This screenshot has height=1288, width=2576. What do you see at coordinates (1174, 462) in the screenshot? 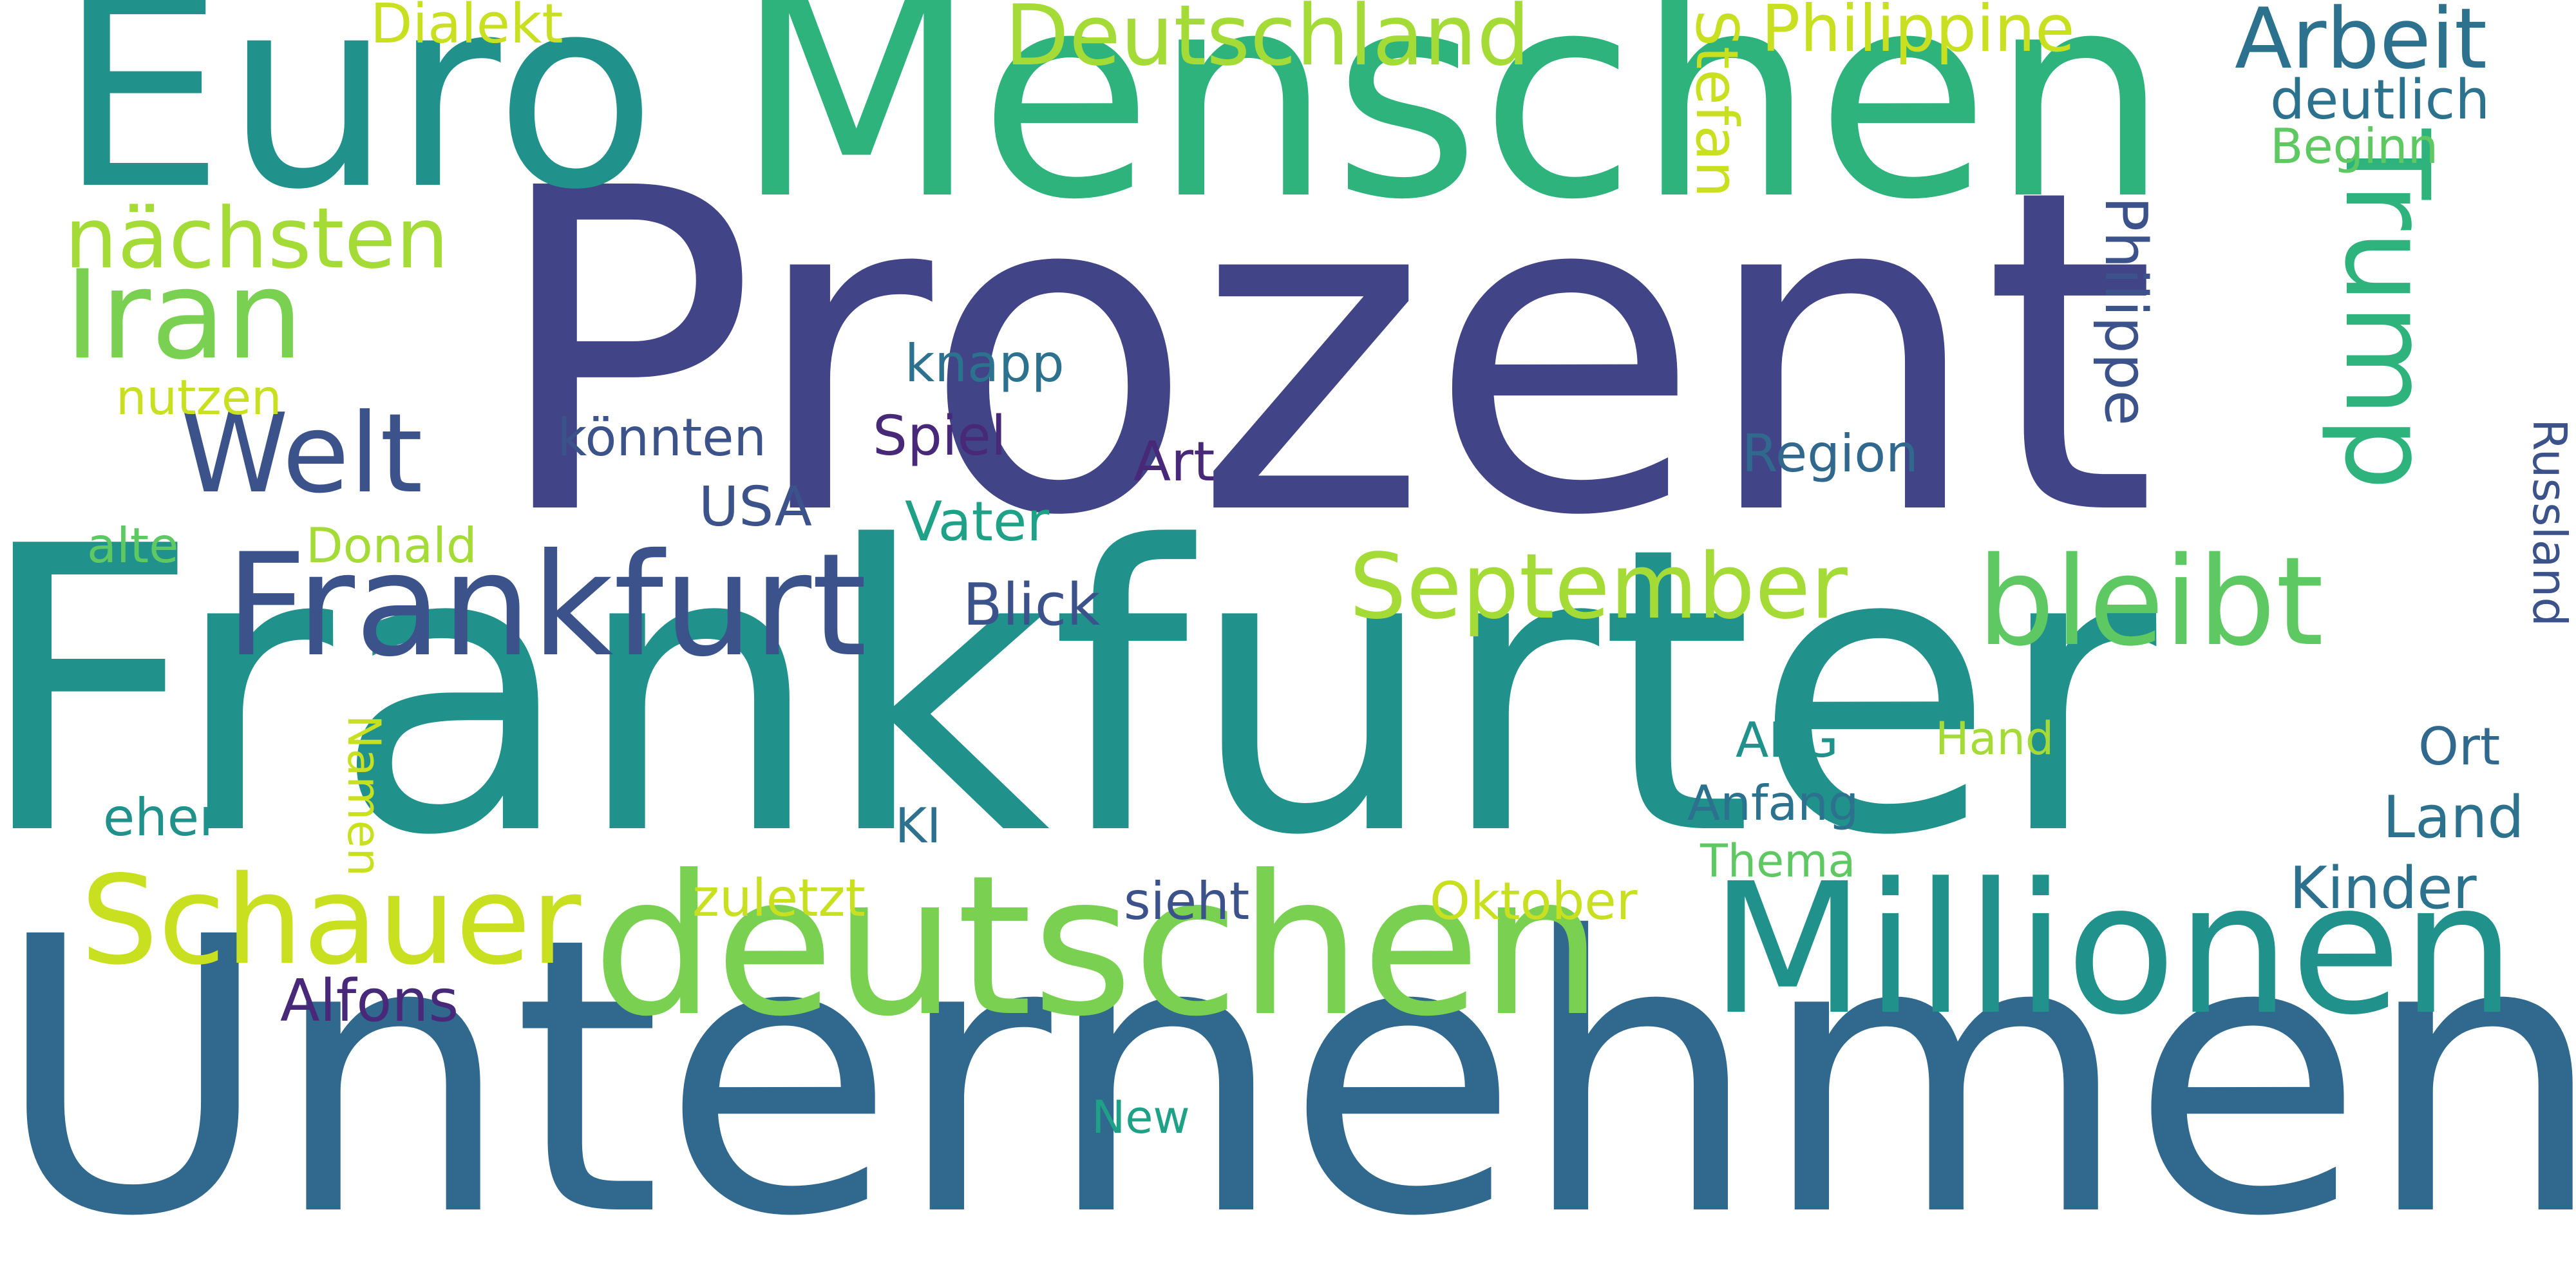
I see `word-art: Art` at bounding box center [1174, 462].